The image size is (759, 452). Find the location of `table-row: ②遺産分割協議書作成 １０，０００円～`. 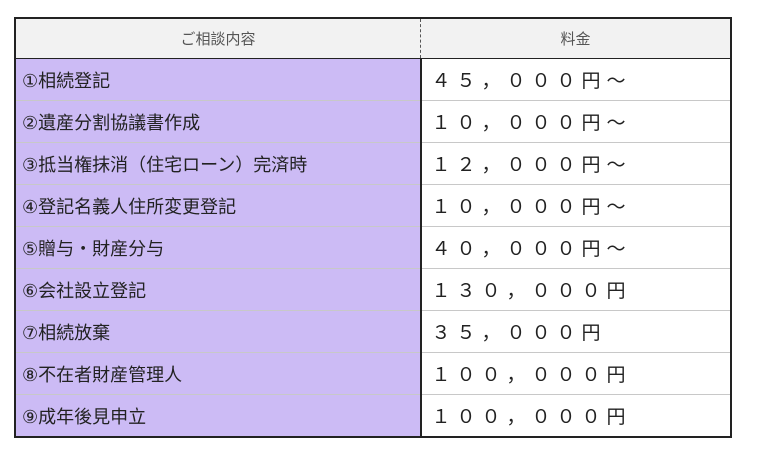

table-row: ②遺産分割協議書作成 １０，０００円～ is located at coordinates (373, 121).